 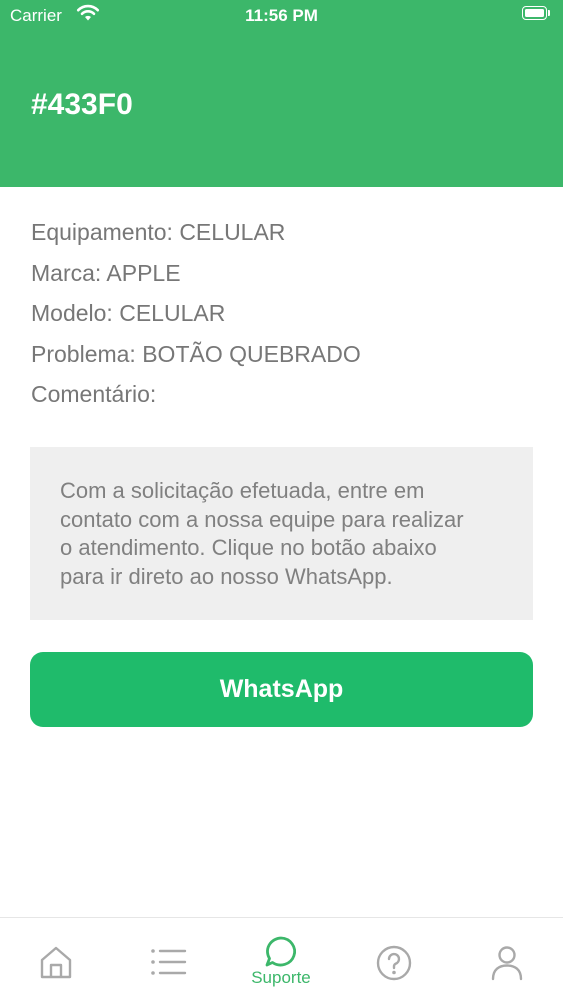 I want to click on tab-label-suporte: Suporte, so click(x=281, y=977).